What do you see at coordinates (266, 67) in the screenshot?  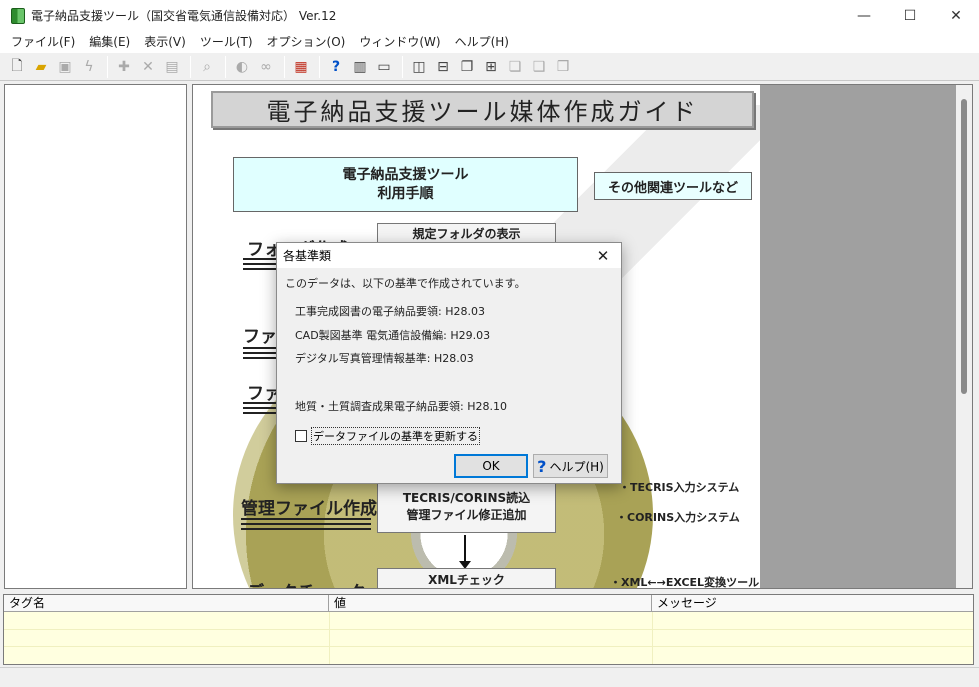 I see `binoculars-icon: ∞` at bounding box center [266, 67].